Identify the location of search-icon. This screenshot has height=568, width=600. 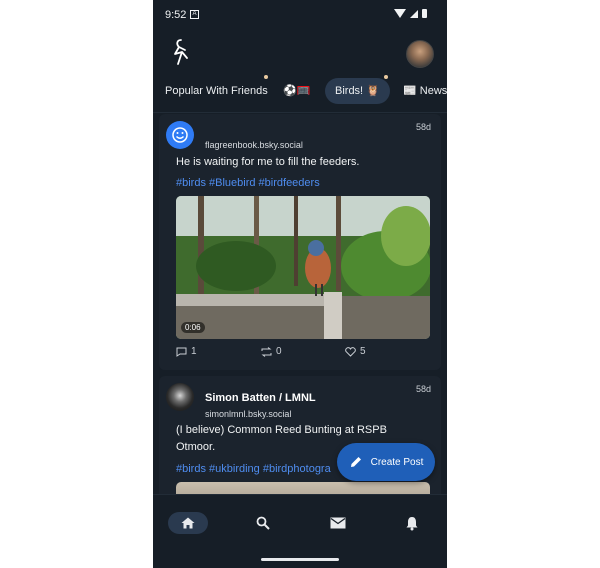
(263, 523).